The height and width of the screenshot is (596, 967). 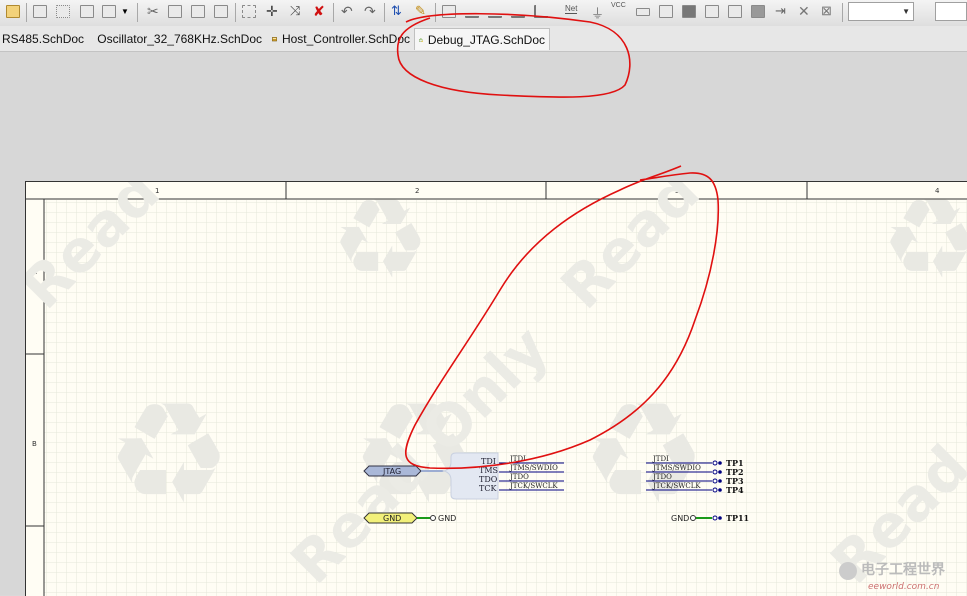 I want to click on zoom-area-icon, so click(x=63, y=11).